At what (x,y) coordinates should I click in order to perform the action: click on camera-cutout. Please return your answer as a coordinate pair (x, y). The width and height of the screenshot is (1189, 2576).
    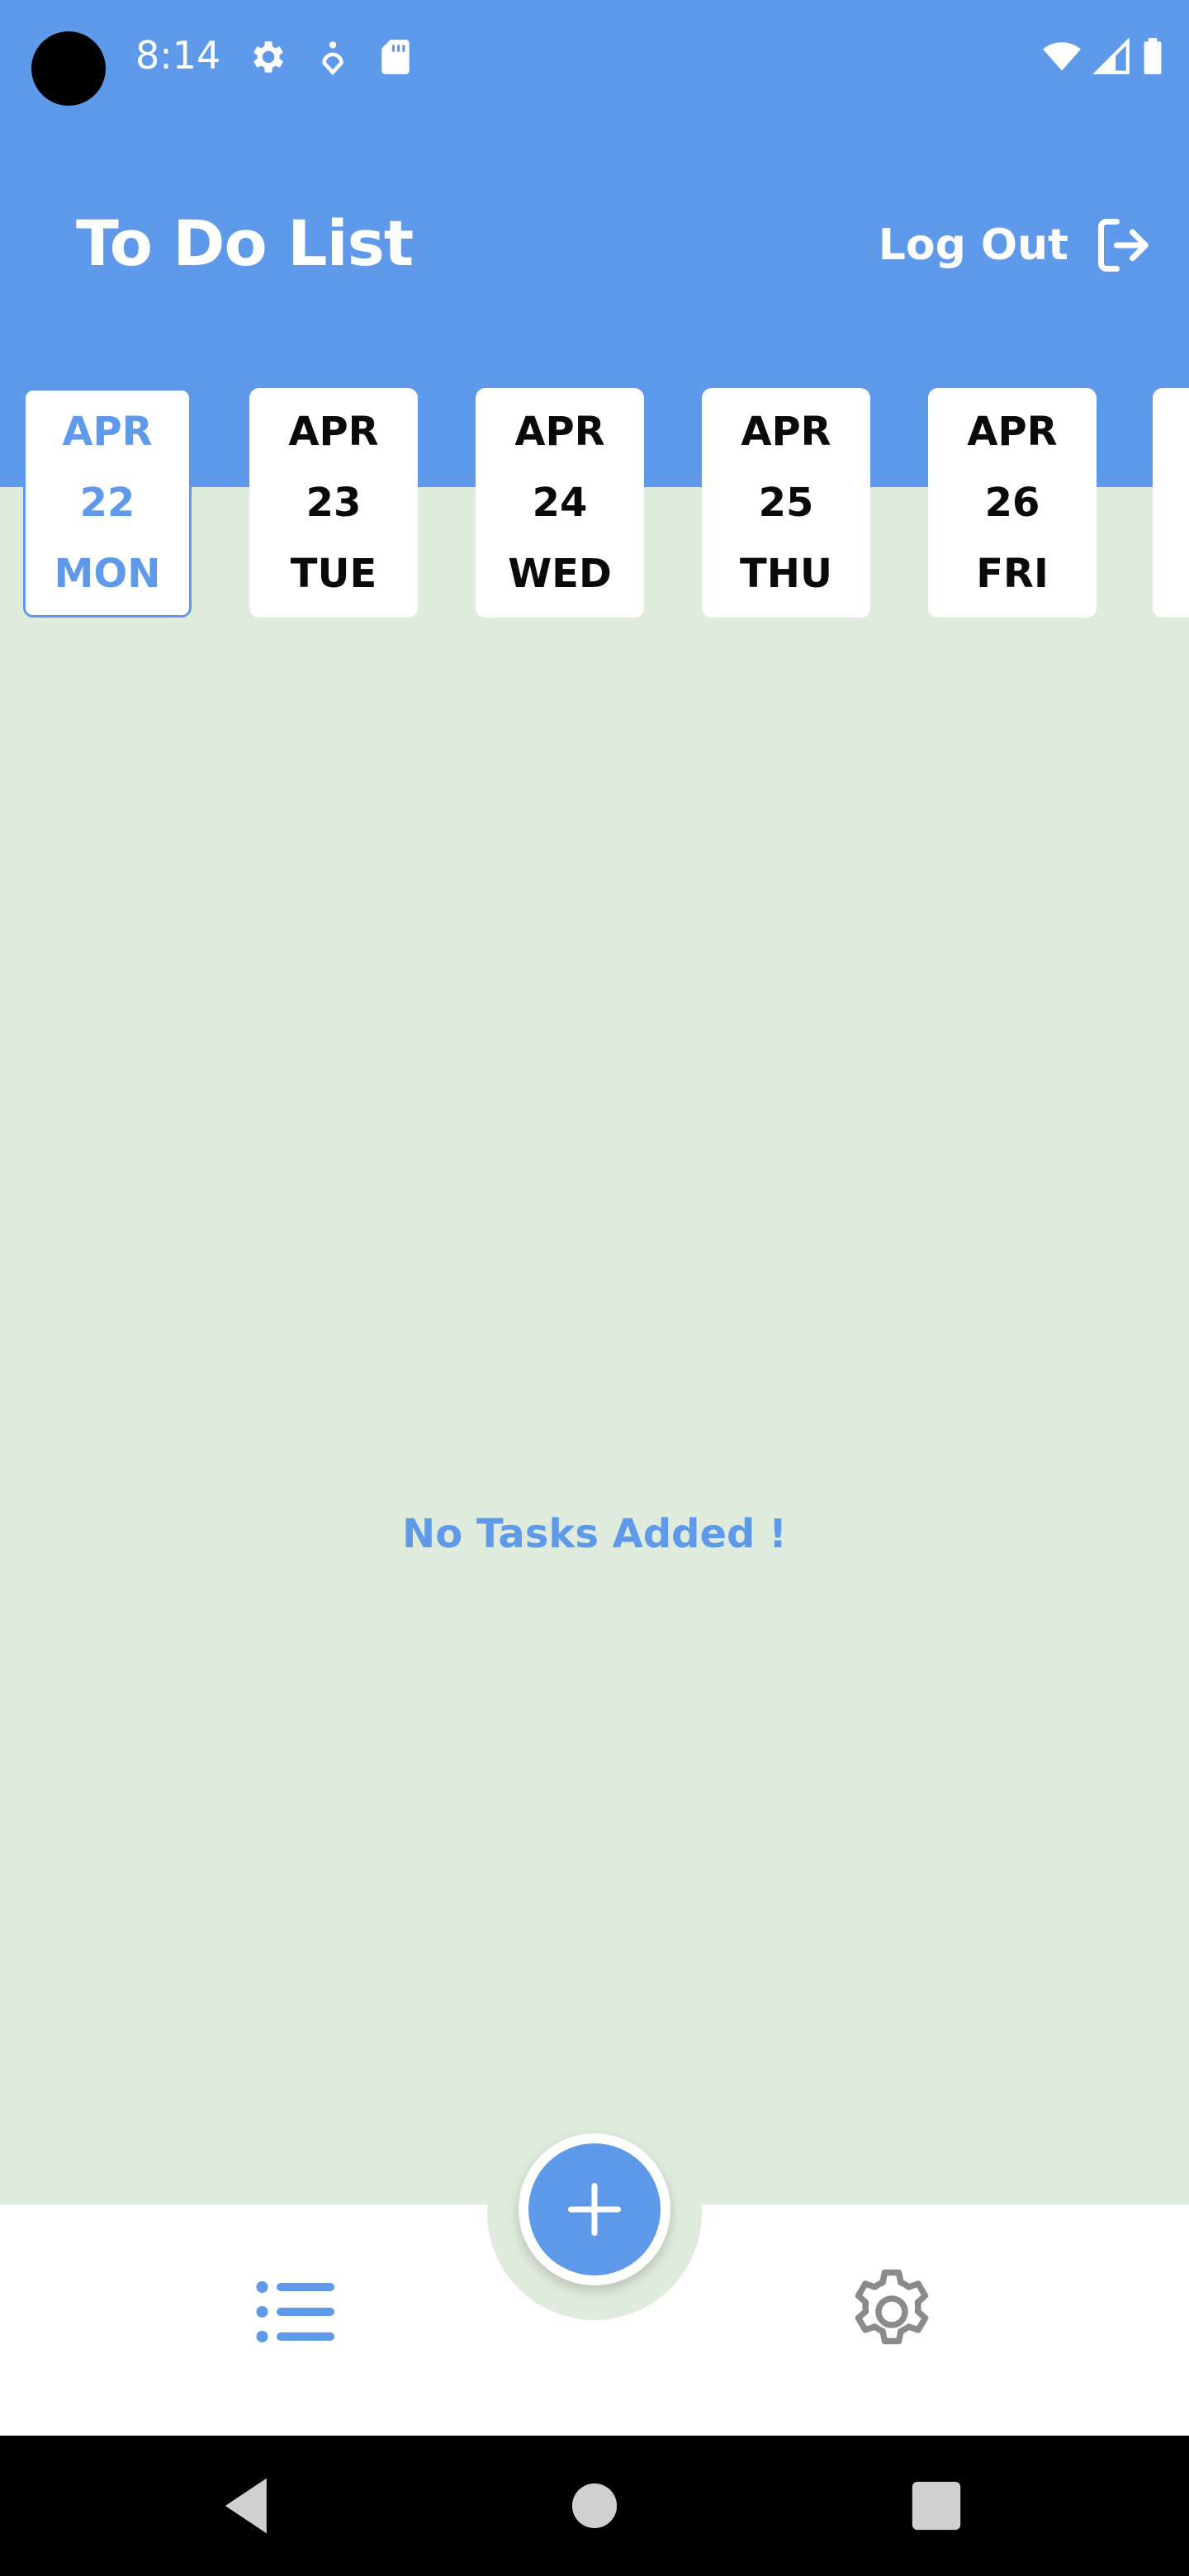
    Looking at the image, I should click on (68, 68).